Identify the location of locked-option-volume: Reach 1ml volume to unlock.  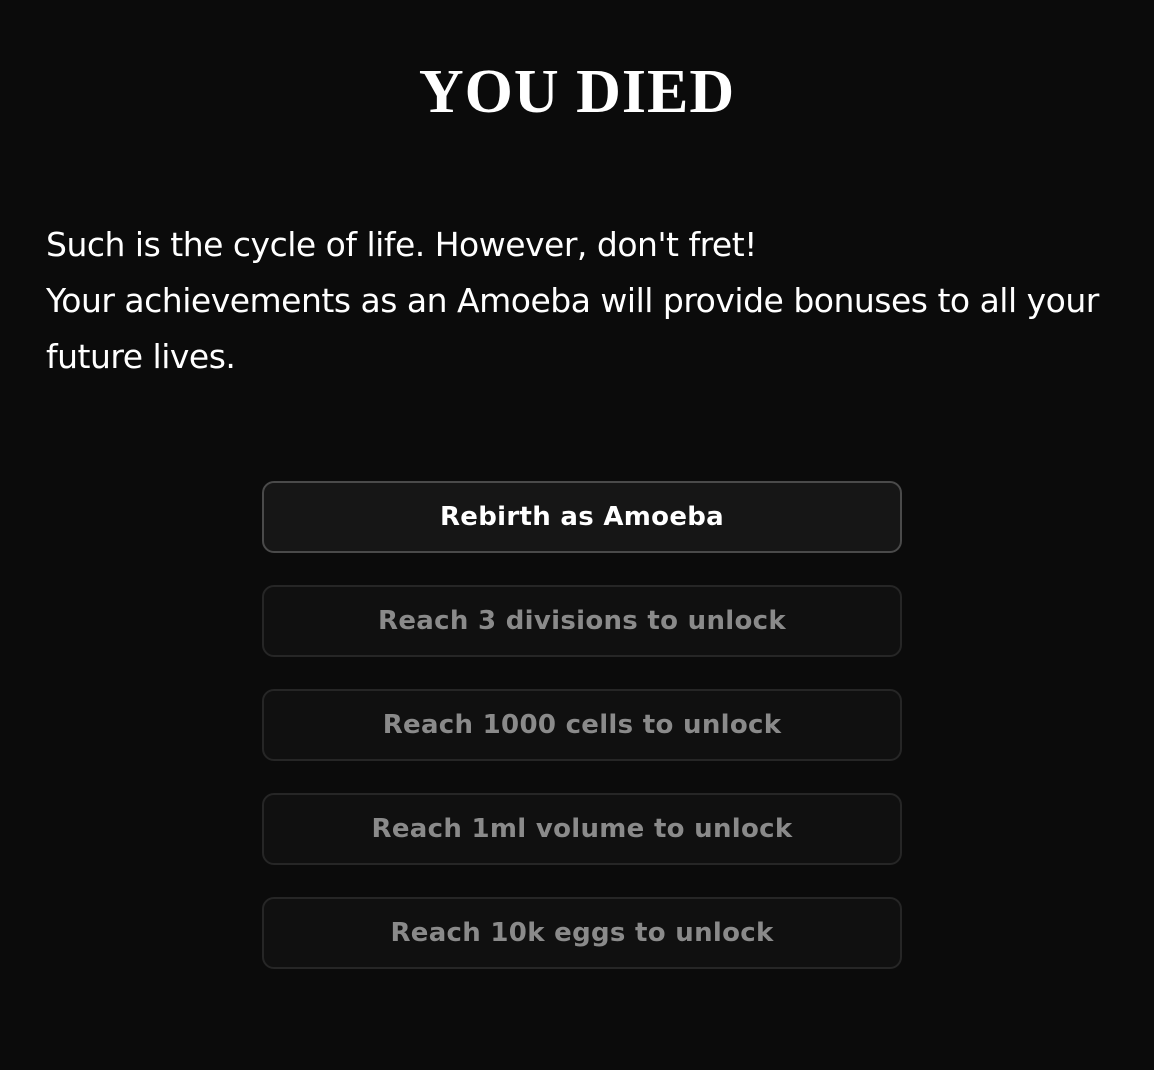
(582, 829).